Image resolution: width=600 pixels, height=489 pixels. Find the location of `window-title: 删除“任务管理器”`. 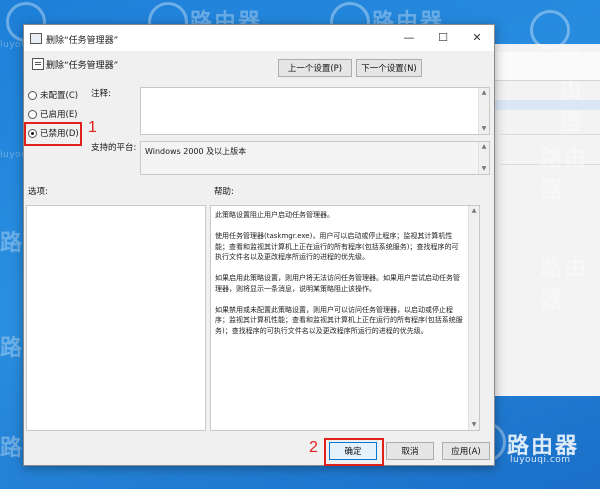

window-title: 删除“任务管理器” is located at coordinates (82, 41).